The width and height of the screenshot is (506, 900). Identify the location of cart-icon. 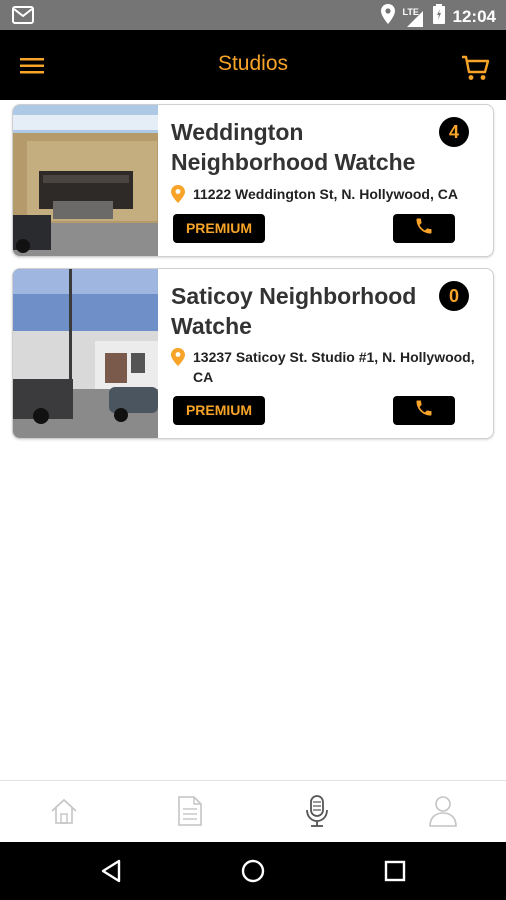
(475, 68).